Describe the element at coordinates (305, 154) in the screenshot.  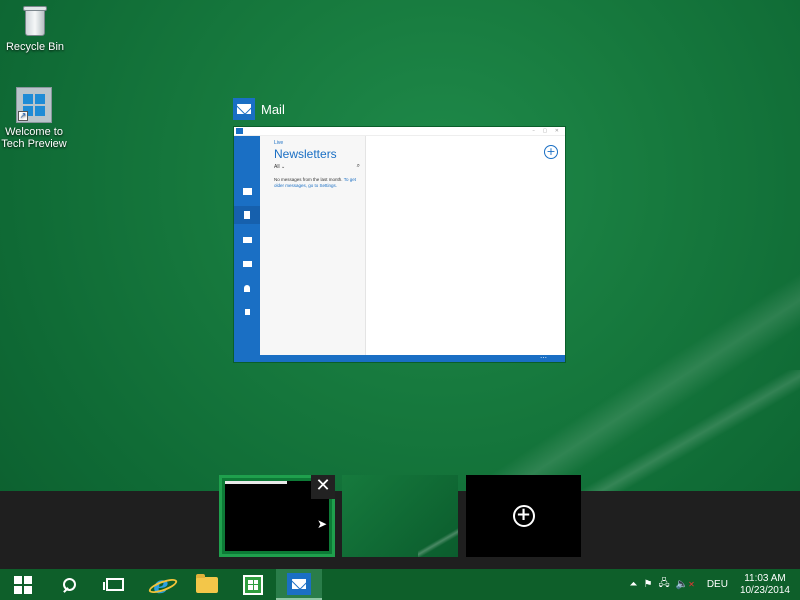
I see `folder-title: Newsletters` at that location.